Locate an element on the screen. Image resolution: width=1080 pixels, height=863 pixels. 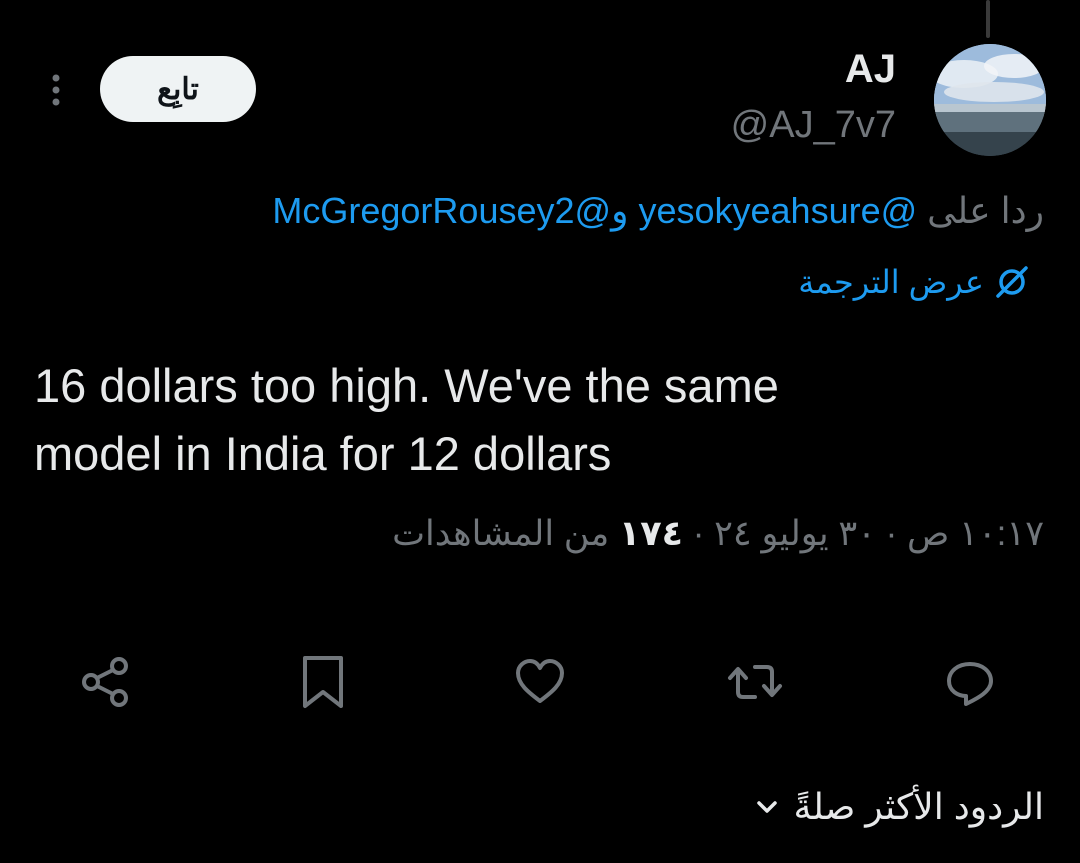
views-count: ١٧٤ is located at coordinates (651, 533).